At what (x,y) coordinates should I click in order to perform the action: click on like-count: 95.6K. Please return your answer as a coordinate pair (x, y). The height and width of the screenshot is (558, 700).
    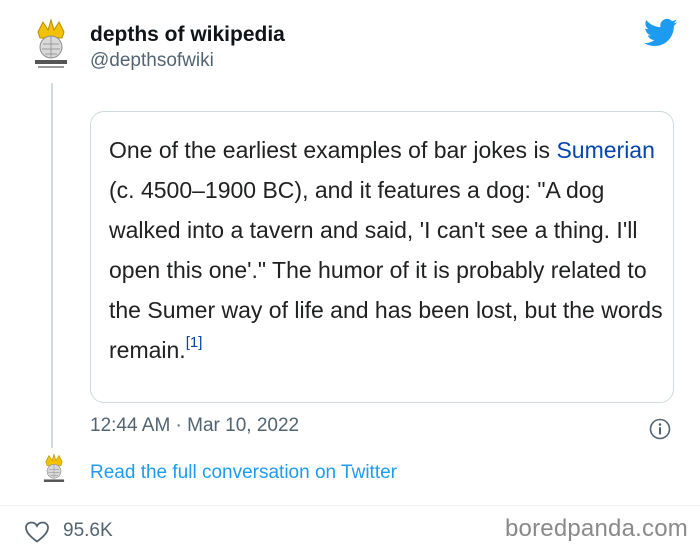
    Looking at the image, I should click on (88, 531).